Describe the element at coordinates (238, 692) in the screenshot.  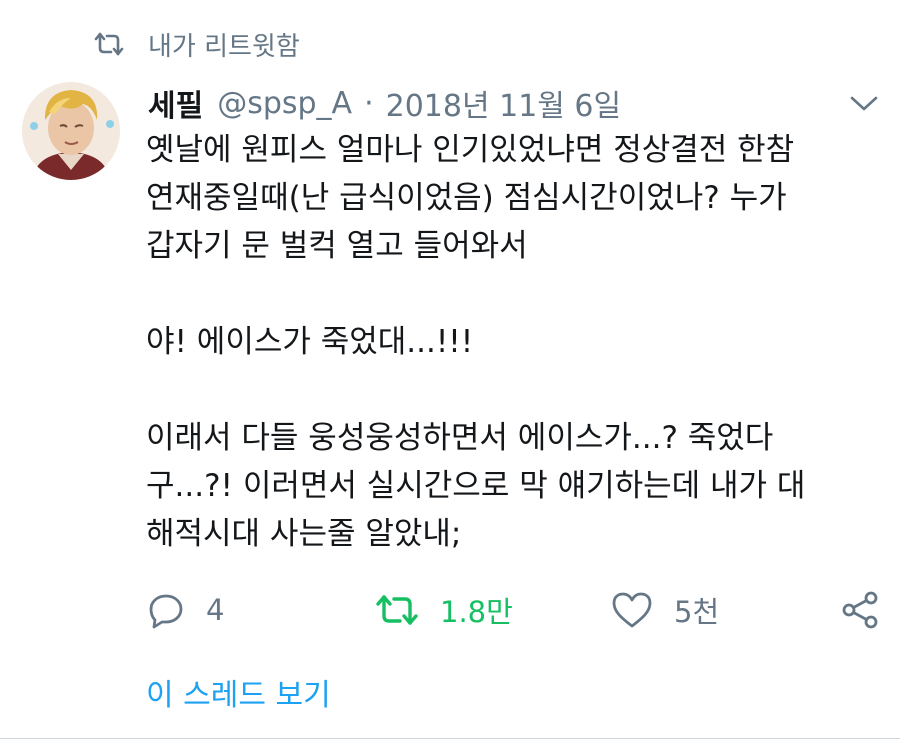
I see `view-thread-link: 이 스레드 보기` at that location.